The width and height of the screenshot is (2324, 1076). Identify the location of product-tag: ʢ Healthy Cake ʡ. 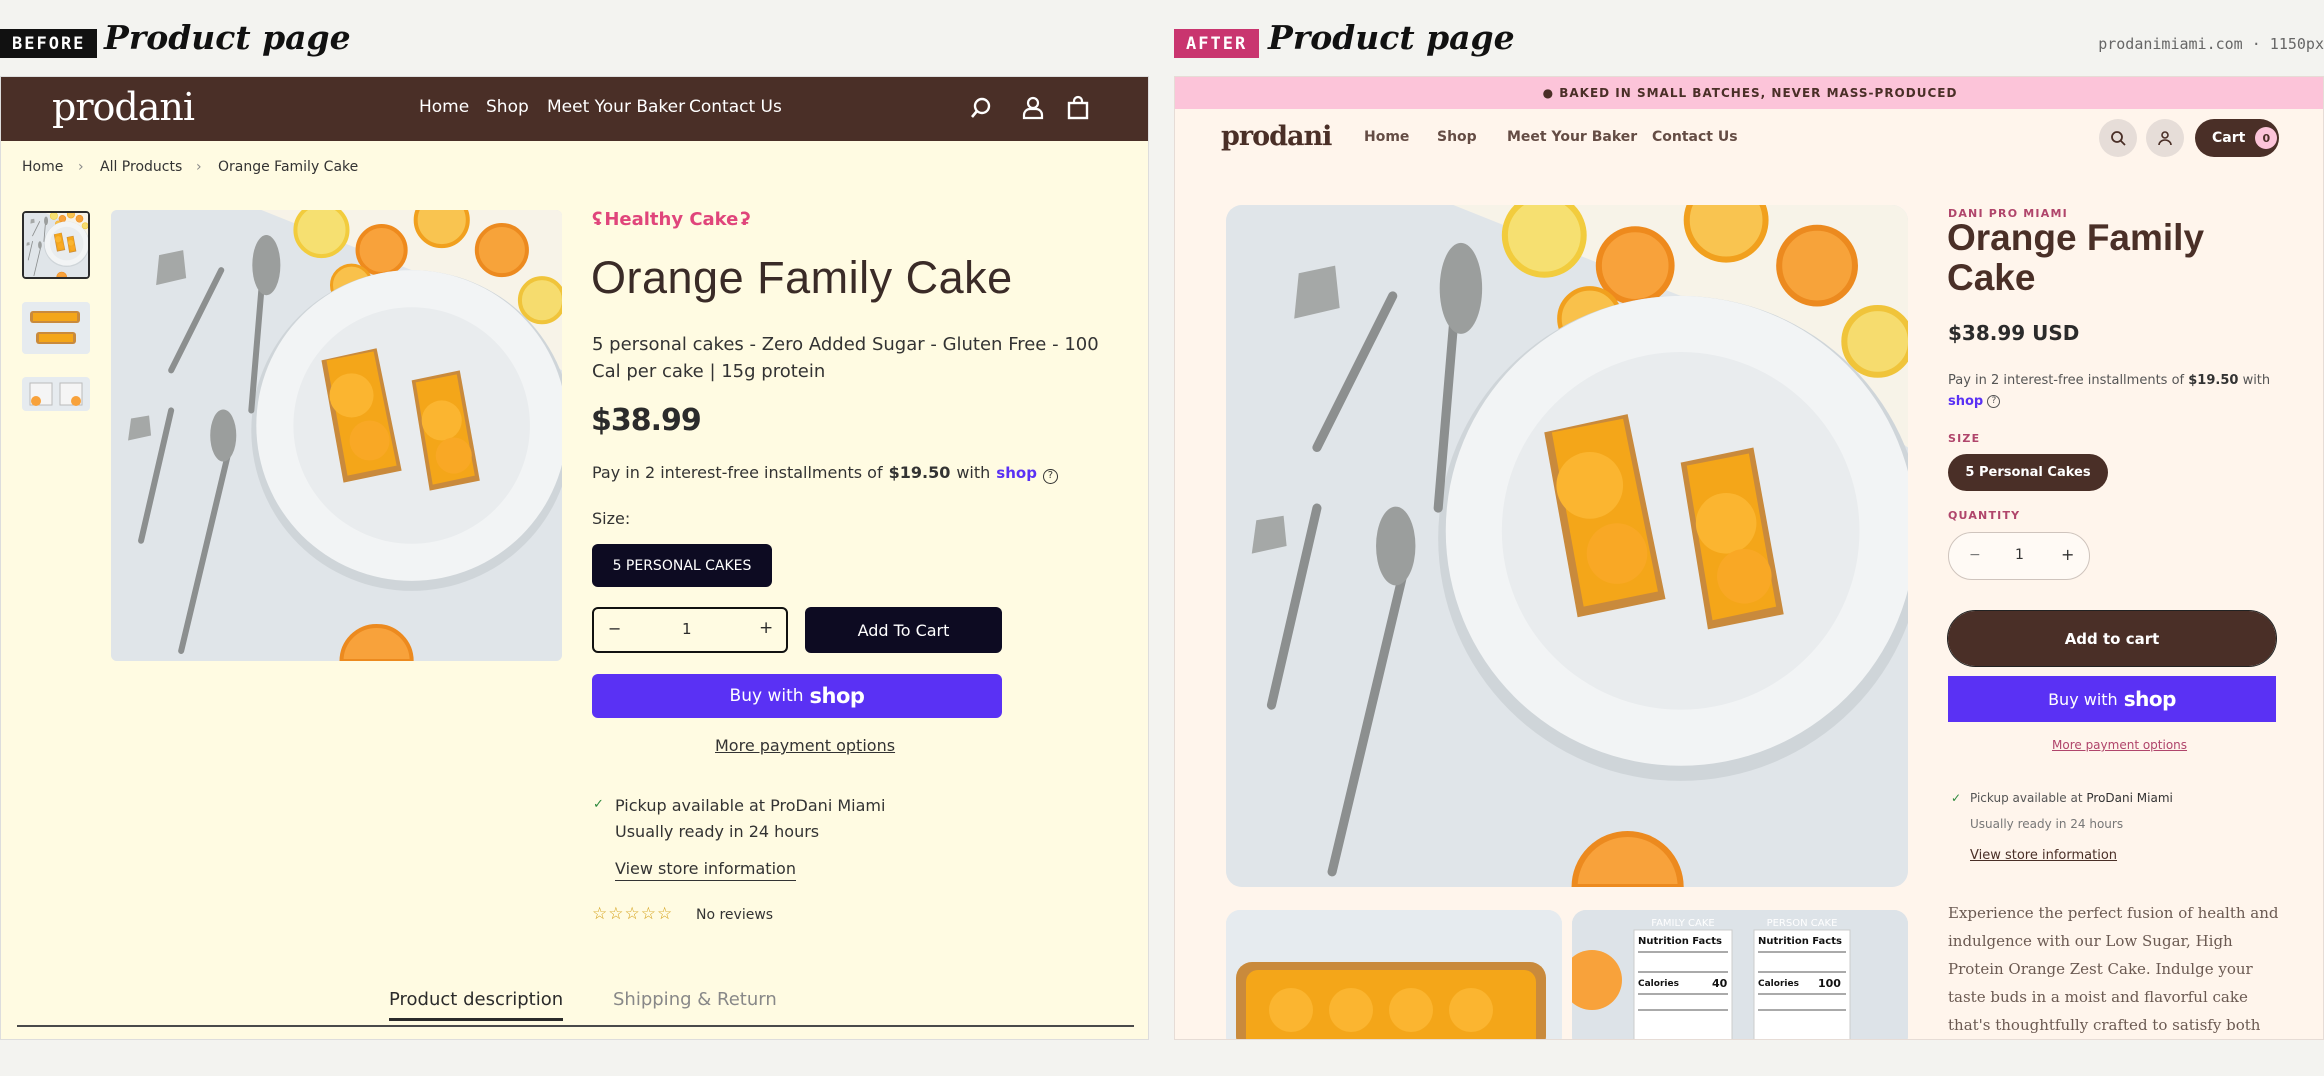
(671, 219).